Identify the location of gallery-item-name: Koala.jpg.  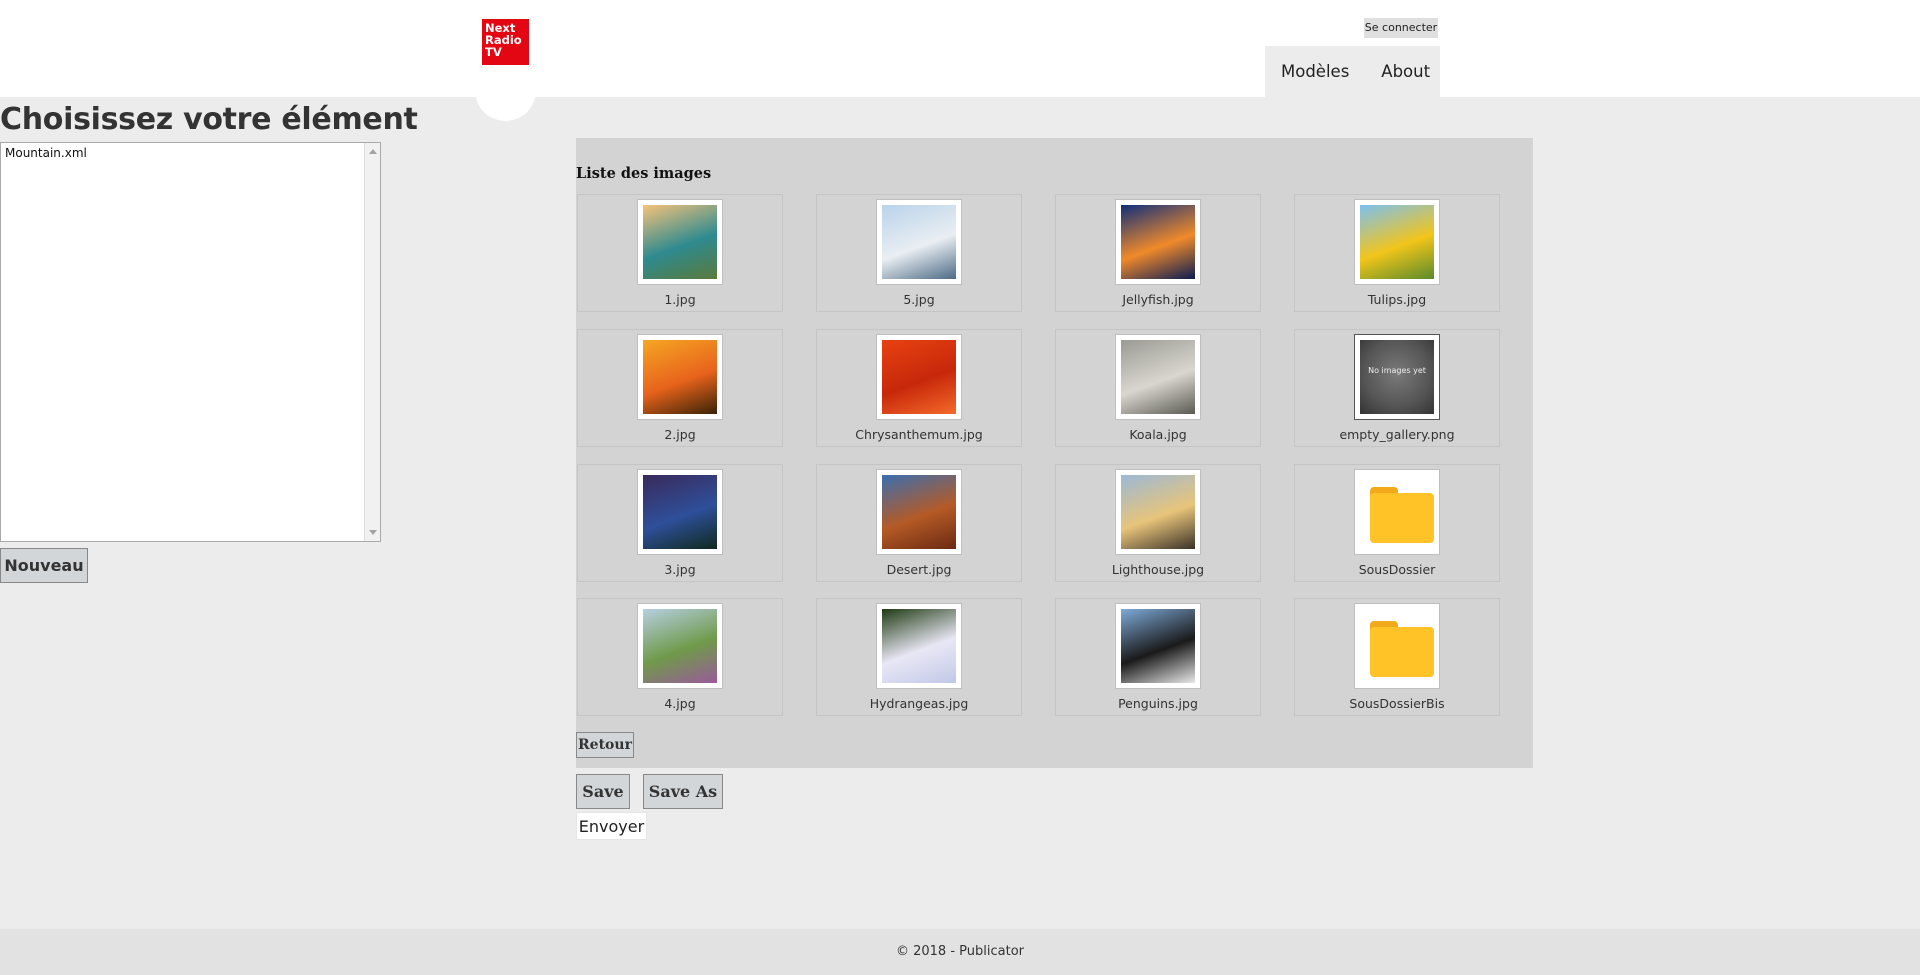
(1158, 434).